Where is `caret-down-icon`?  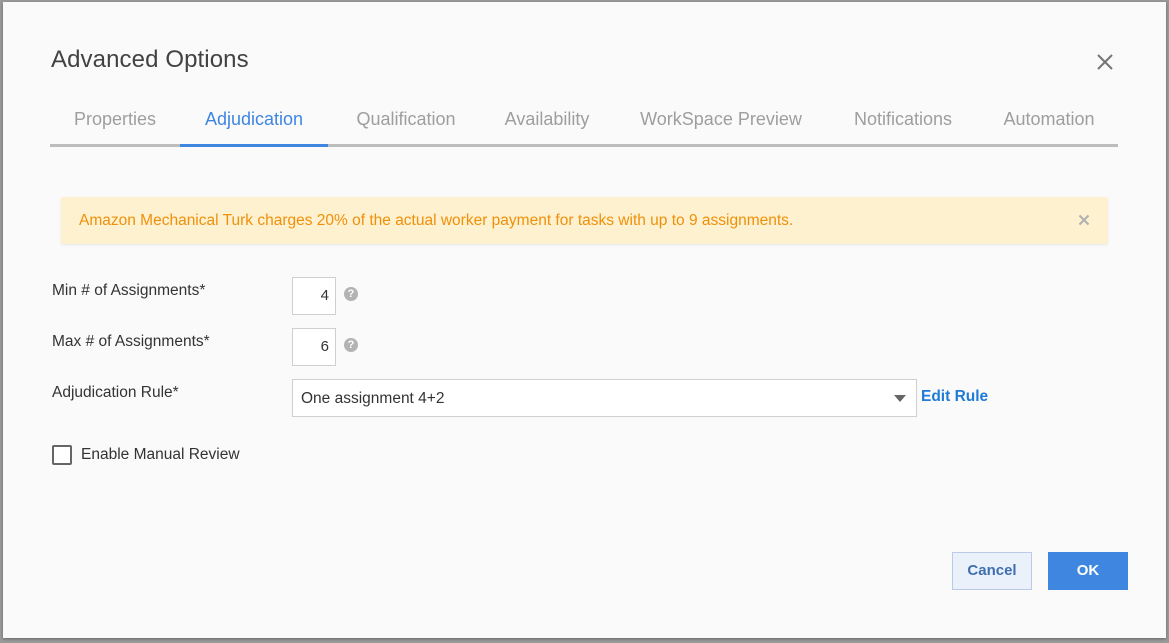
caret-down-icon is located at coordinates (900, 398).